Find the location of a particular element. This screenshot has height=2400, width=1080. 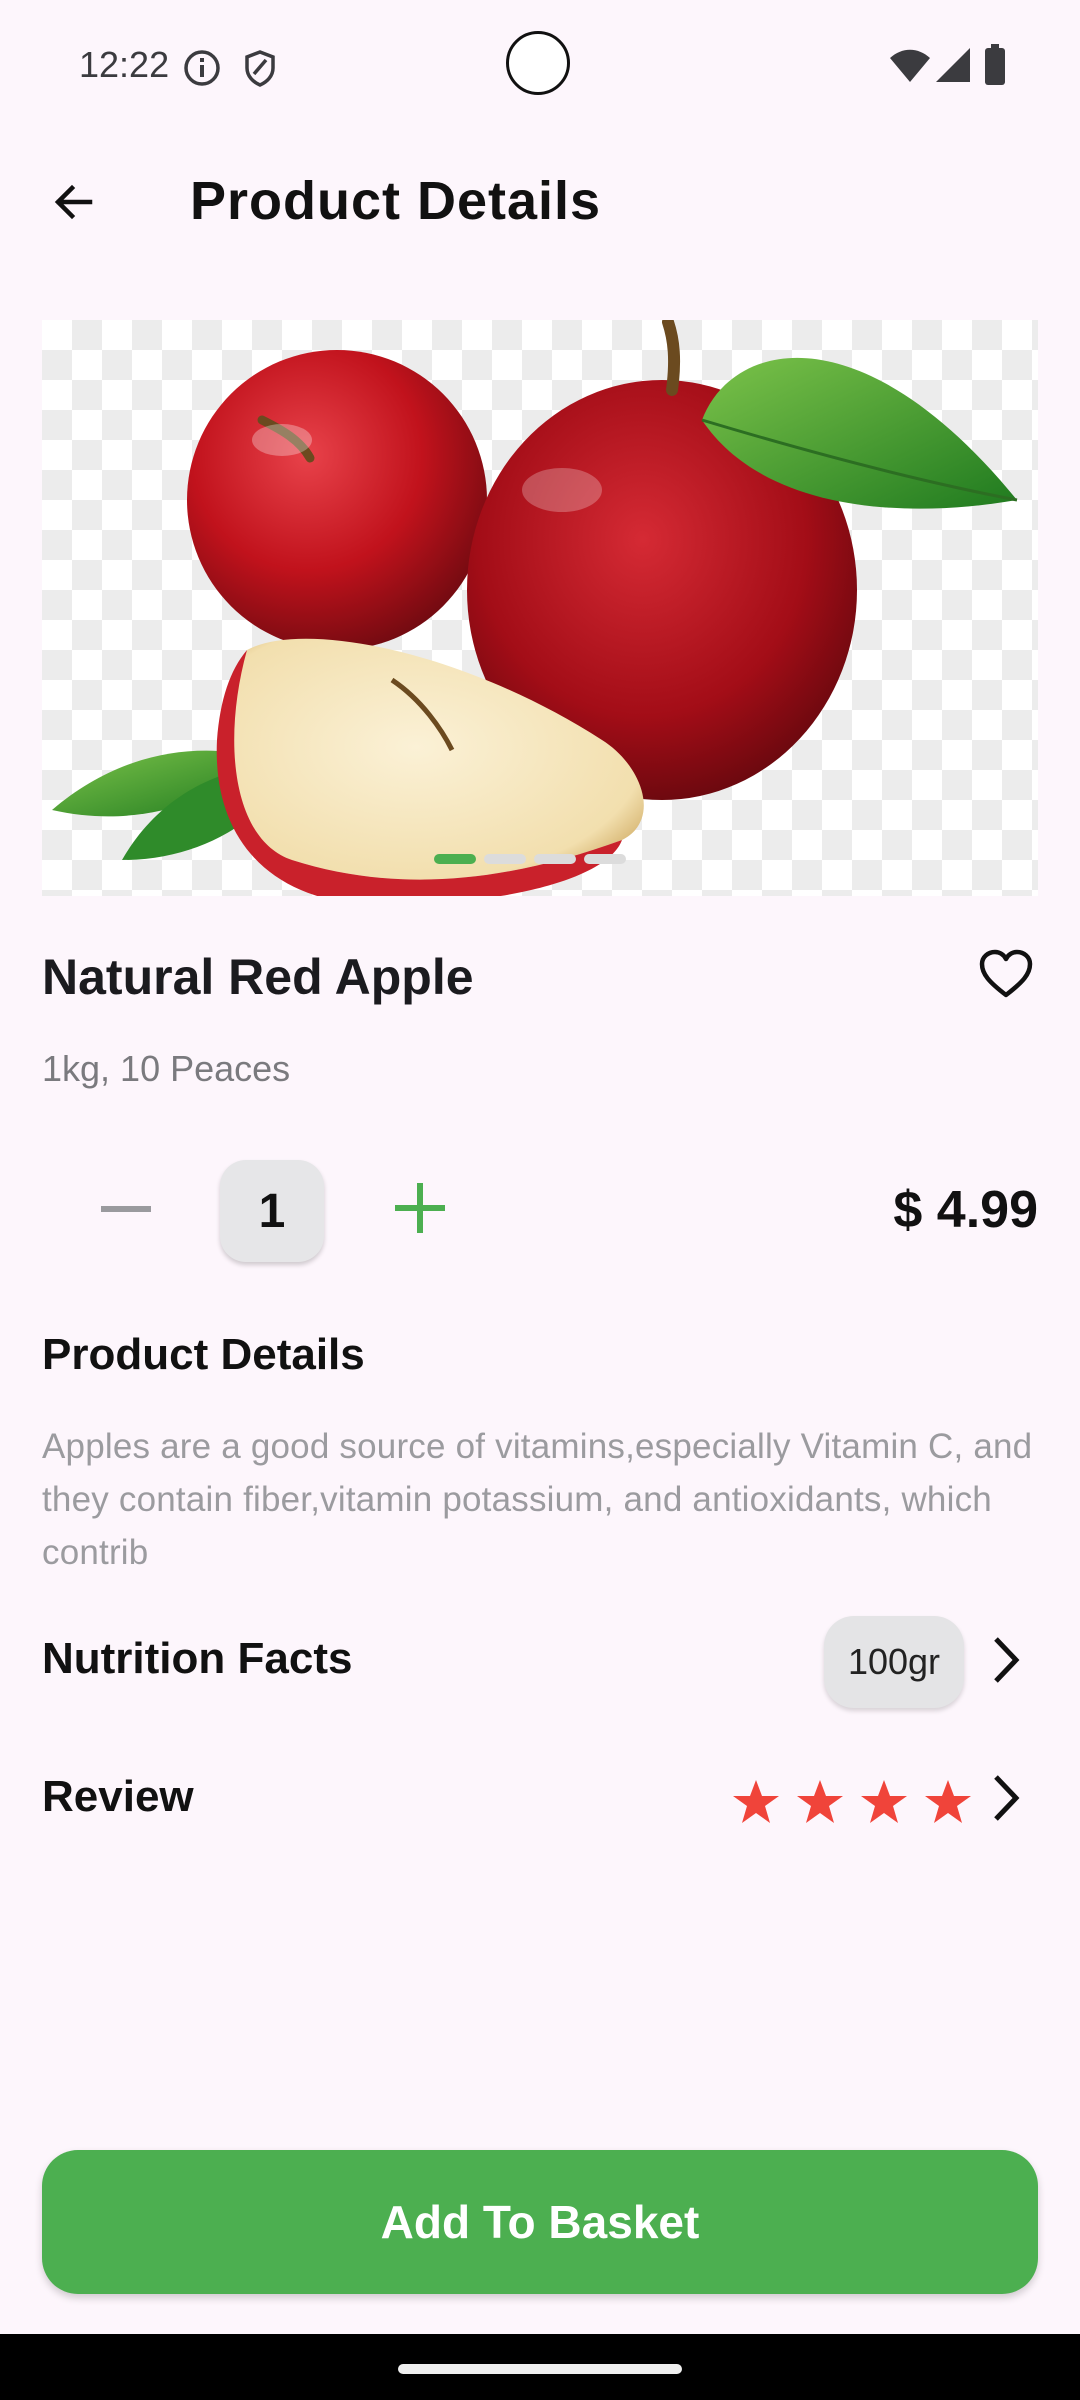

nutrition-expand-button is located at coordinates (1006, 1662).